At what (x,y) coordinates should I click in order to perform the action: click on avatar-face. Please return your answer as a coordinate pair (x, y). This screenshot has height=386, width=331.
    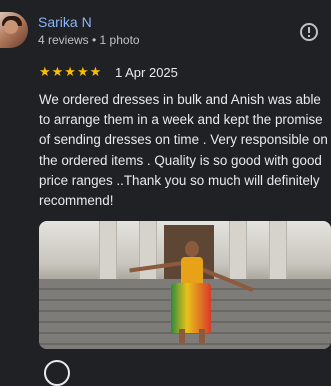
    Looking at the image, I should click on (11, 27).